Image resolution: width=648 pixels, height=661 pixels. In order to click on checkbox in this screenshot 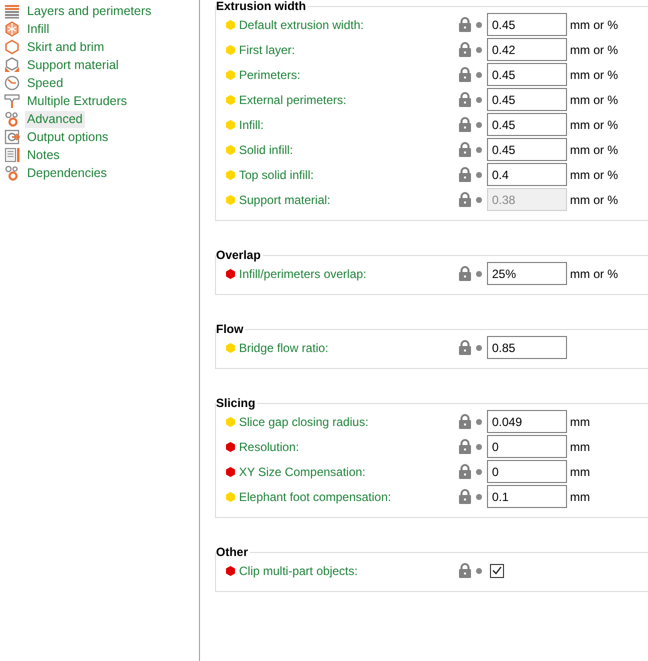, I will do `click(497, 571)`.